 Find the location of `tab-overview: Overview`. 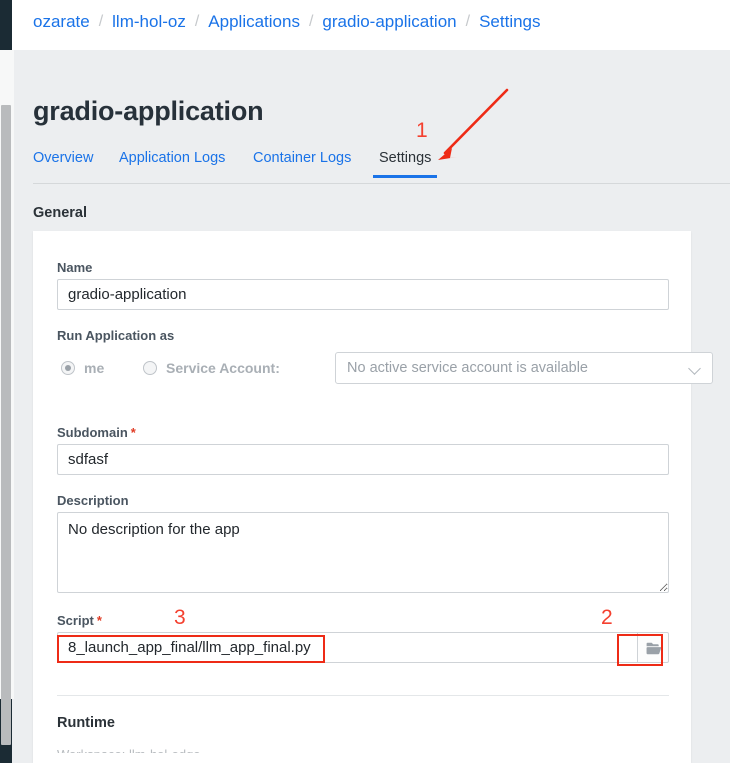

tab-overview: Overview is located at coordinates (63, 163).